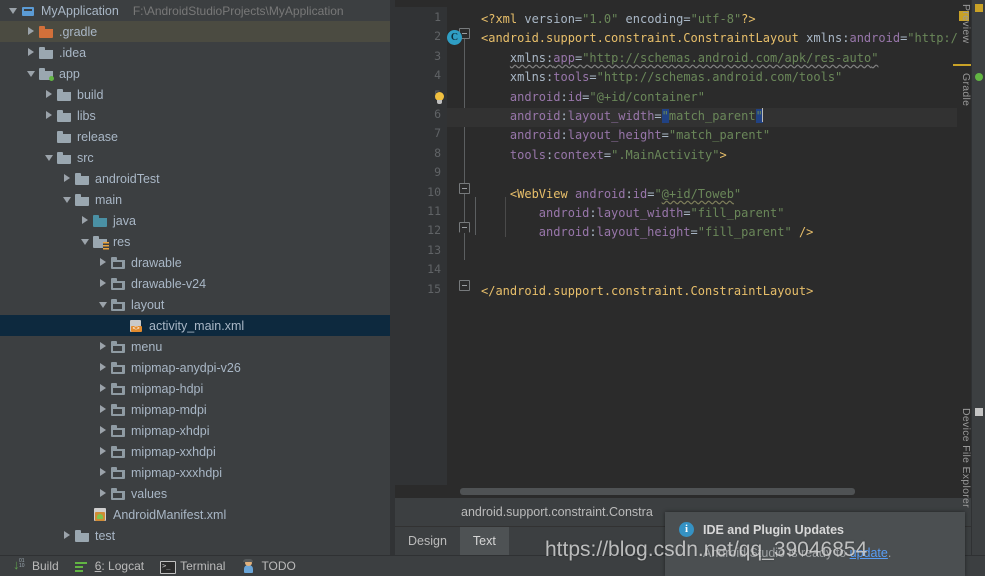 Image resolution: width=985 pixels, height=576 pixels. Describe the element at coordinates (195, 178) in the screenshot. I see `tree-item-androidtest: androidTest` at that location.